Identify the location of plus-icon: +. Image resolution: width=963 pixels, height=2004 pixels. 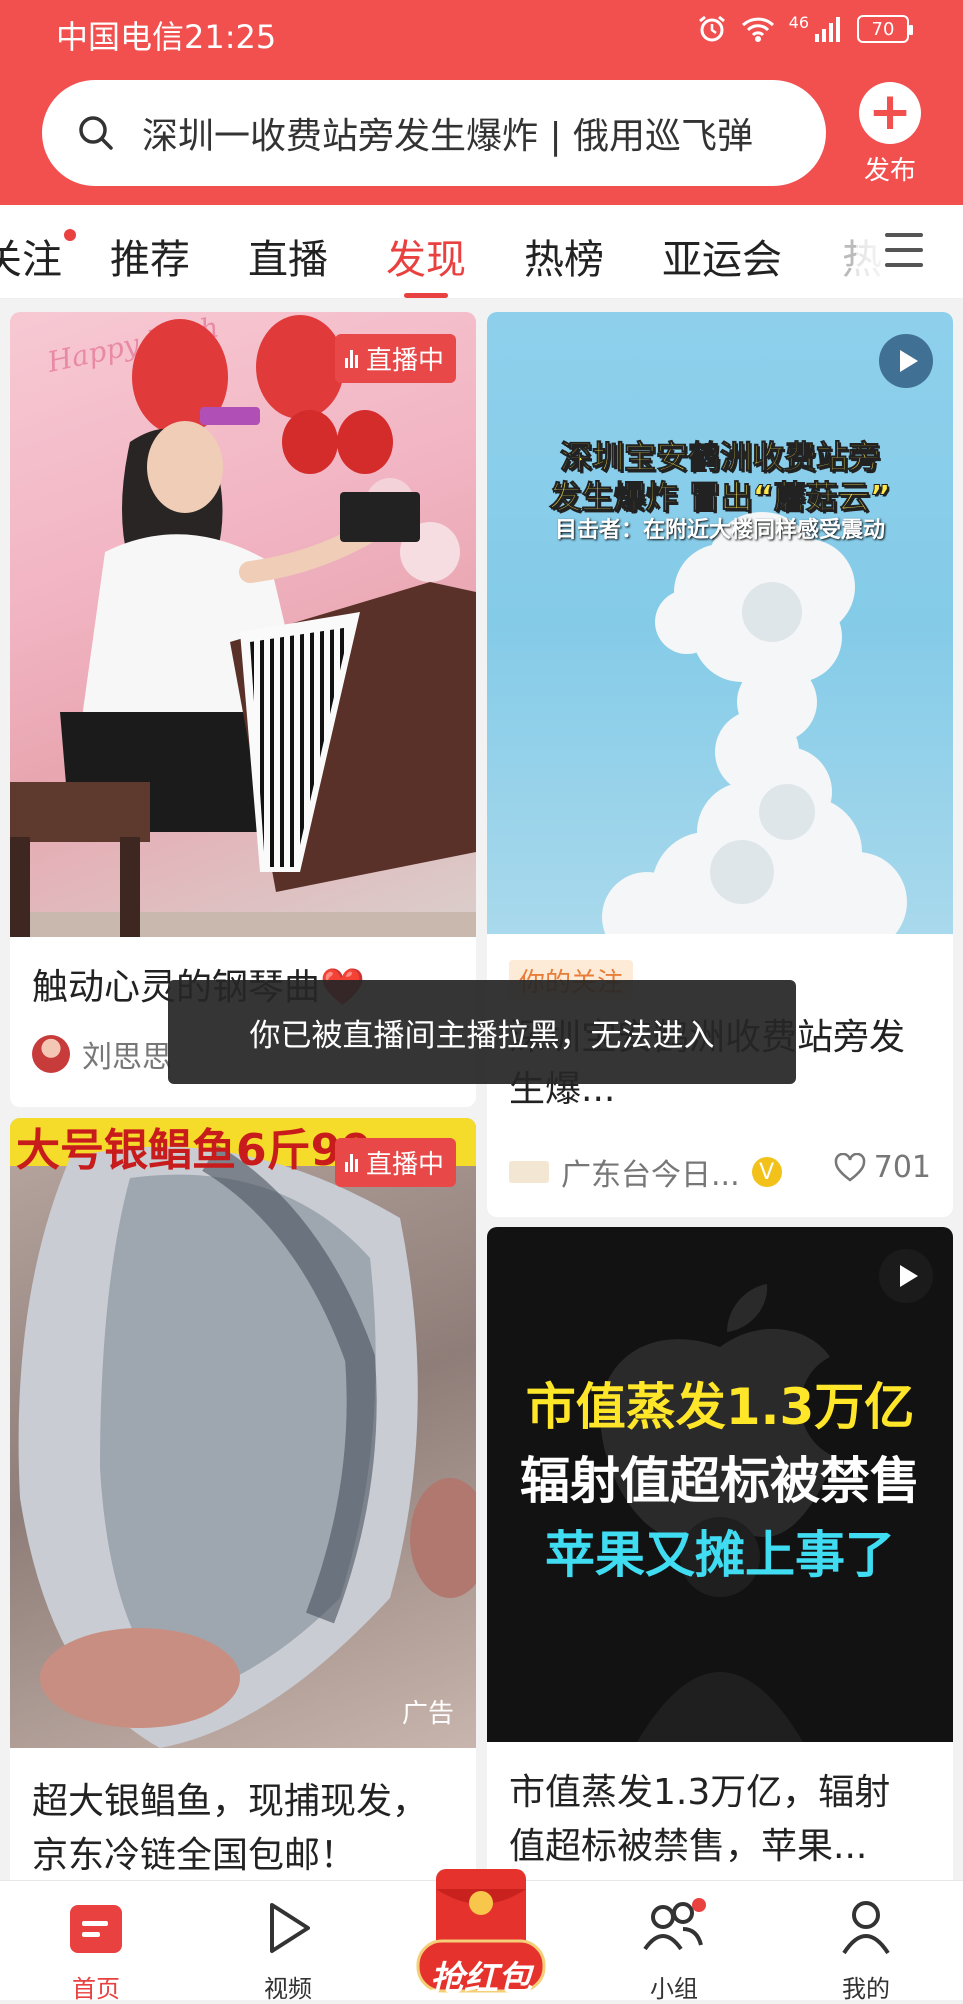
(890, 113).